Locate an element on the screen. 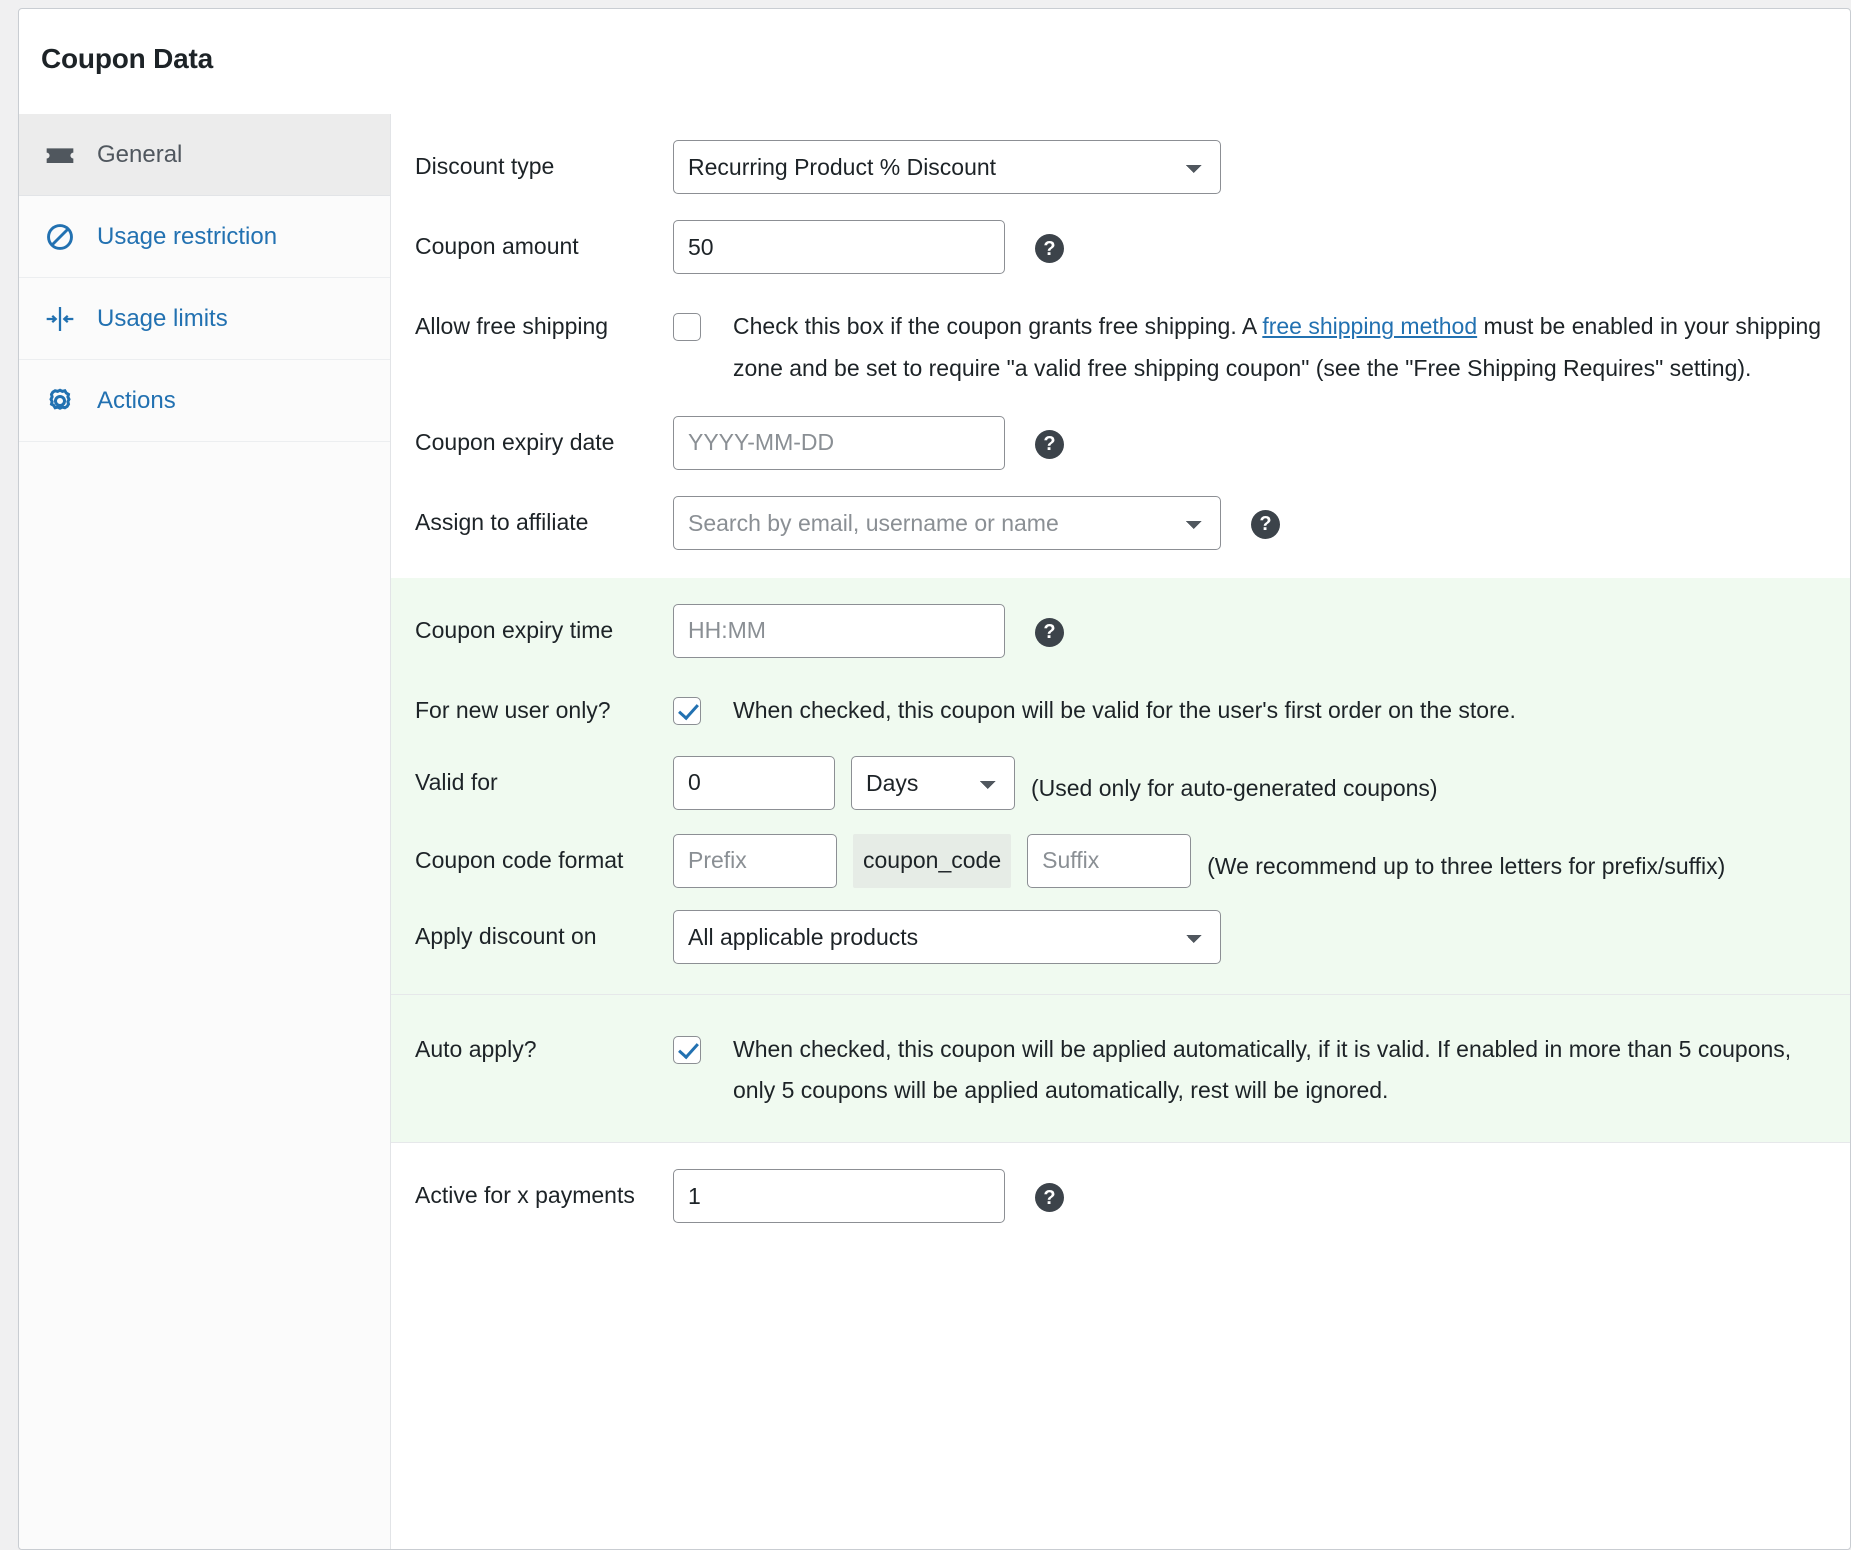 Image resolution: width=1851 pixels, height=1550 pixels. coupon-amount-label: Coupon amount is located at coordinates (497, 246).